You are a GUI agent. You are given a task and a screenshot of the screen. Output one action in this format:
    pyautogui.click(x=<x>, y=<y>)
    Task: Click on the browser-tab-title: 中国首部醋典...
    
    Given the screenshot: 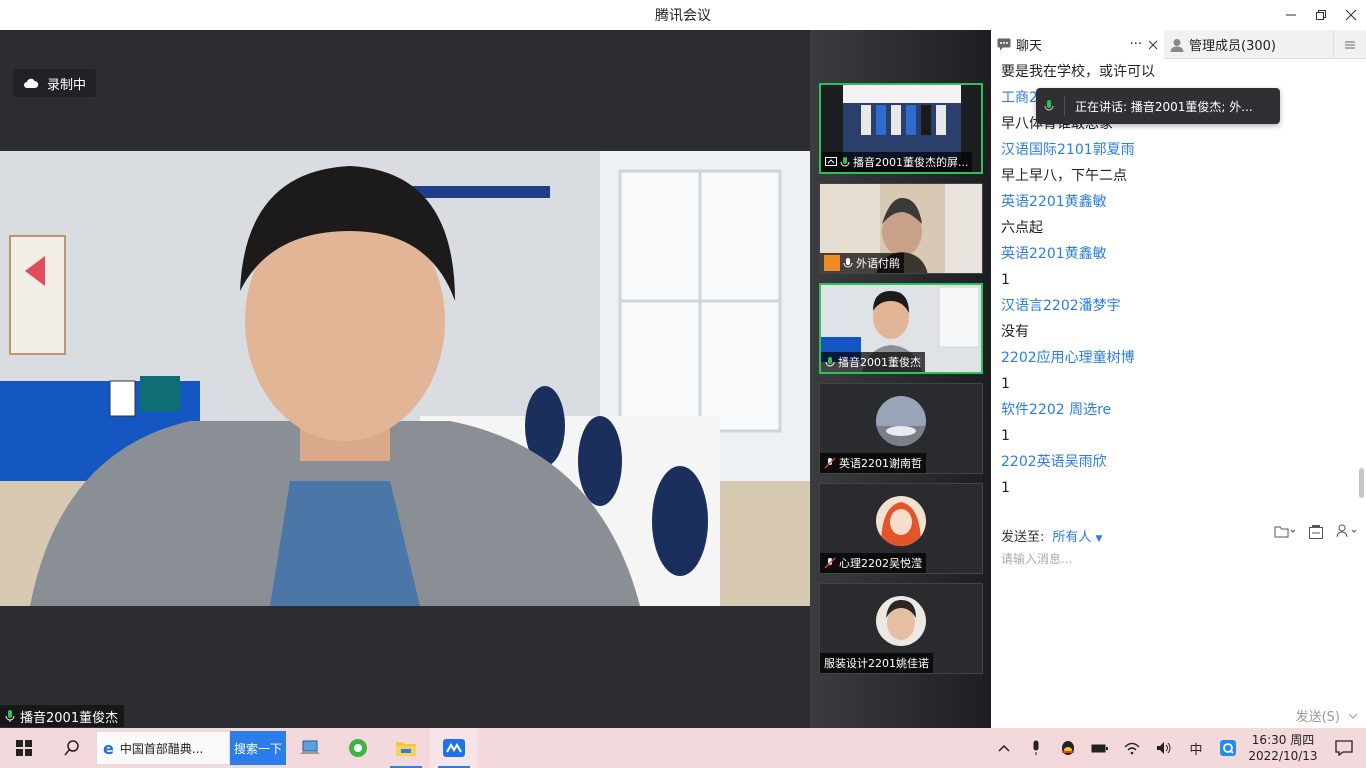 What is the action you would take?
    pyautogui.click(x=161, y=748)
    